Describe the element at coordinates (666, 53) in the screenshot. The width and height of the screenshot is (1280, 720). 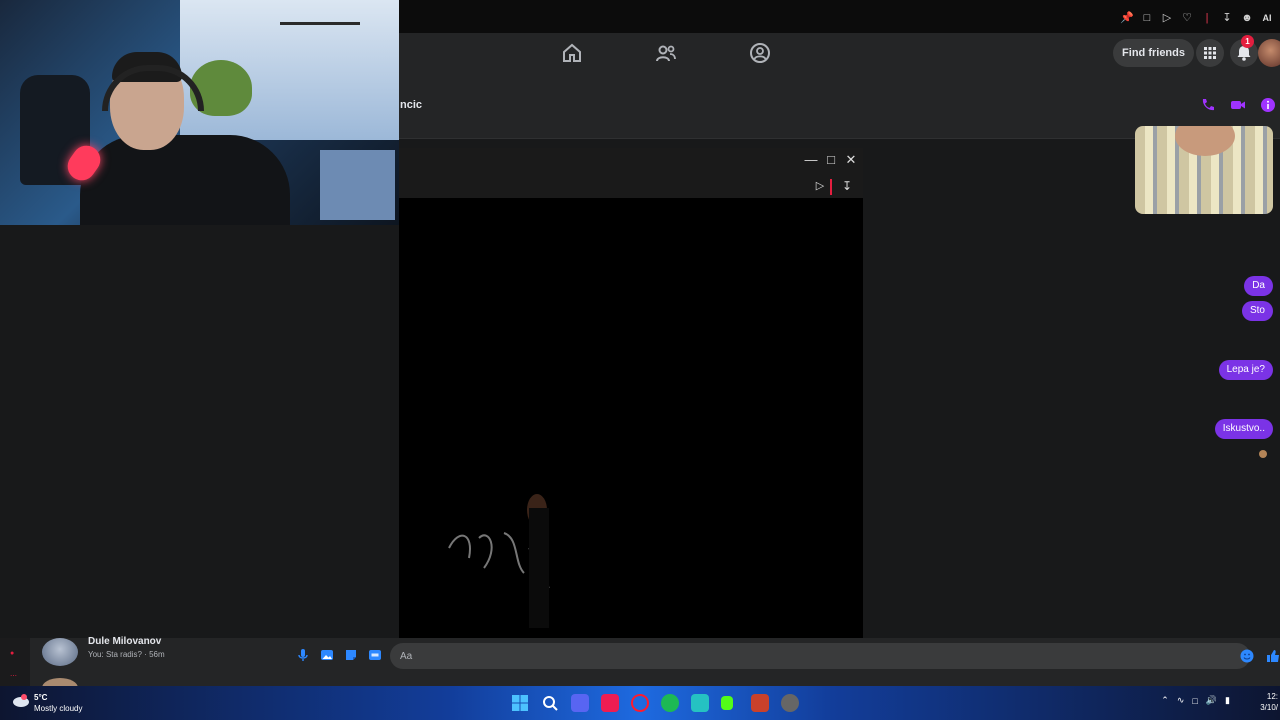
I see `friends-icon` at that location.